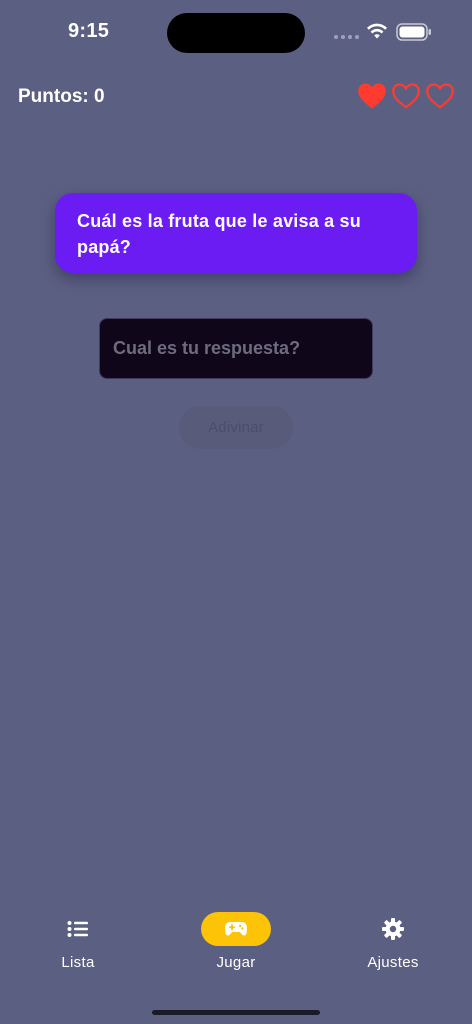 The width and height of the screenshot is (472, 1024). What do you see at coordinates (78, 929) in the screenshot?
I see `list-icon` at bounding box center [78, 929].